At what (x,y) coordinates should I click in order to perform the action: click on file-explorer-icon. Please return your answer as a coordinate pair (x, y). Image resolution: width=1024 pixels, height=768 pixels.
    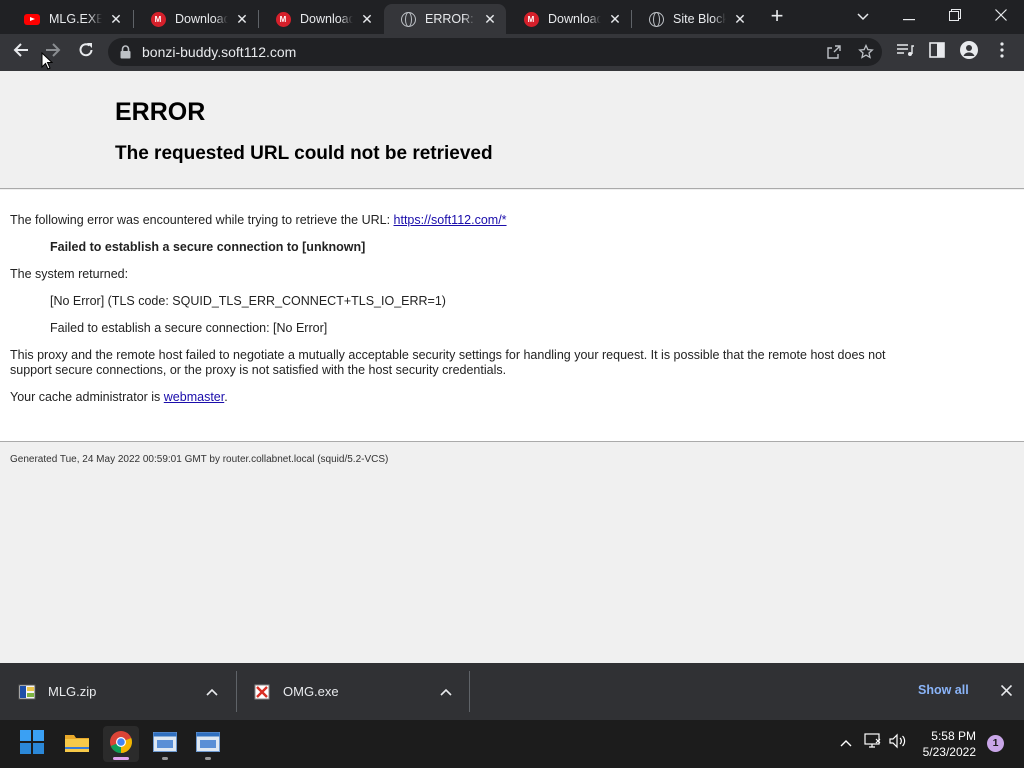
    Looking at the image, I should click on (77, 744).